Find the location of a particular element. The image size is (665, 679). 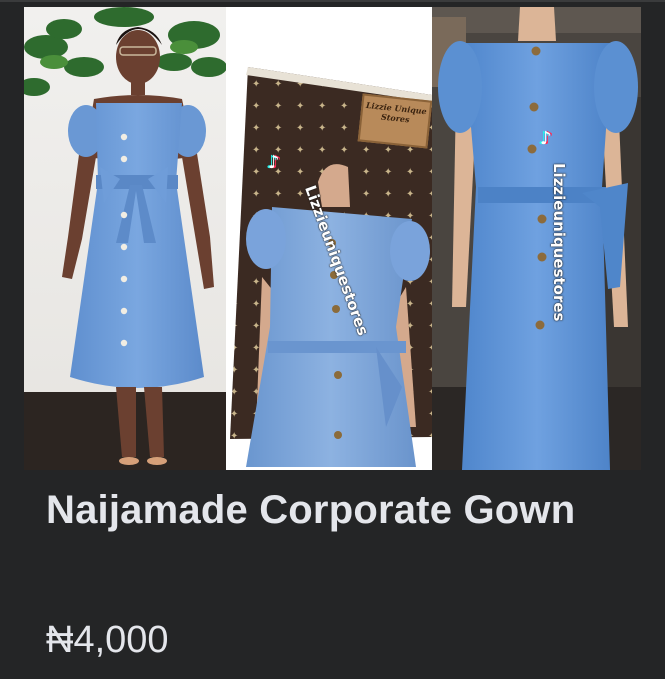

watermark-text: Lizzieuniquestores is located at coordinates (559, 242).